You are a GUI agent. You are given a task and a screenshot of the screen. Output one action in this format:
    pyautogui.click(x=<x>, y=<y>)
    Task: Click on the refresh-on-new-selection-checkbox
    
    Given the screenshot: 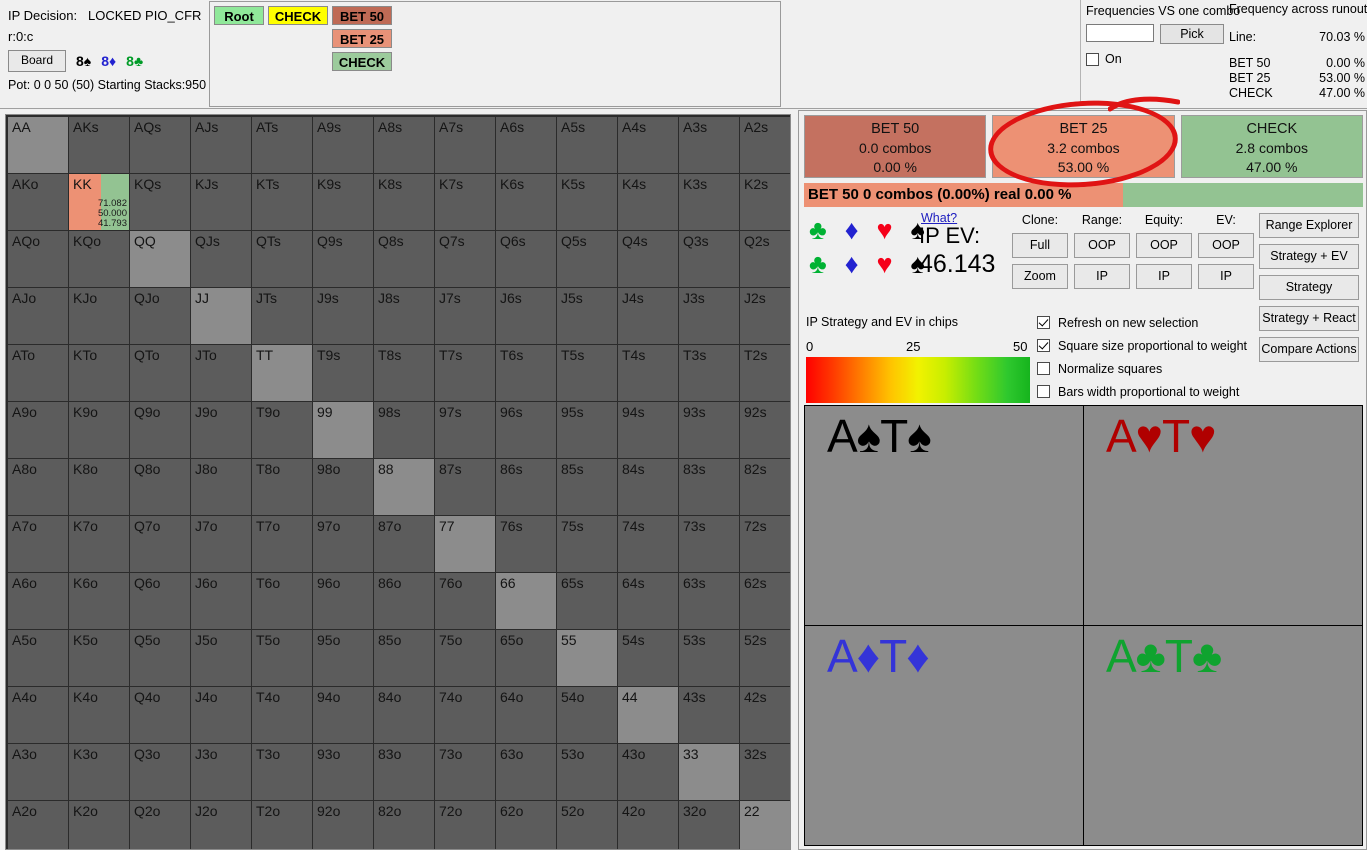 What is the action you would take?
    pyautogui.click(x=1043, y=322)
    